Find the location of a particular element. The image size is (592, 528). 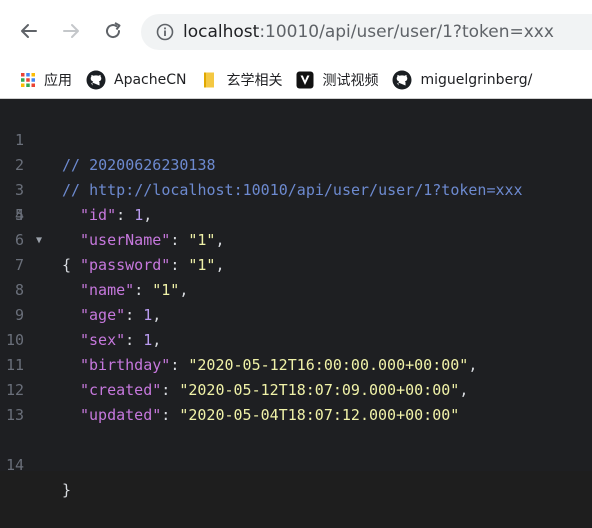

json-value: "2020-05-12T18:07:09.000+00:00" is located at coordinates (319, 390).